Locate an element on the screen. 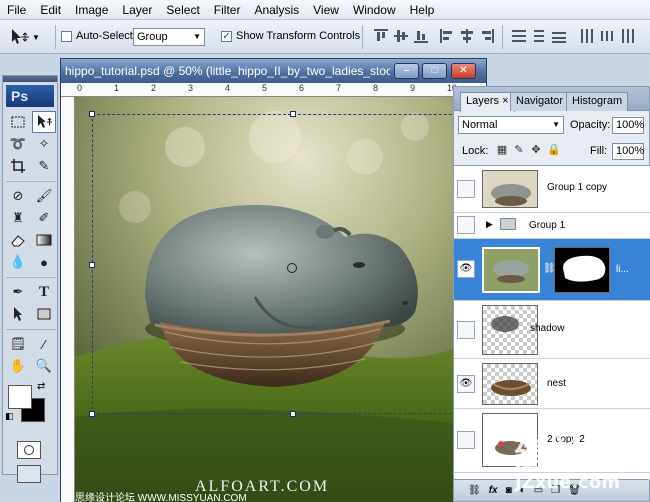  notes-tool-icon: 🗒 is located at coordinates (18, 344).